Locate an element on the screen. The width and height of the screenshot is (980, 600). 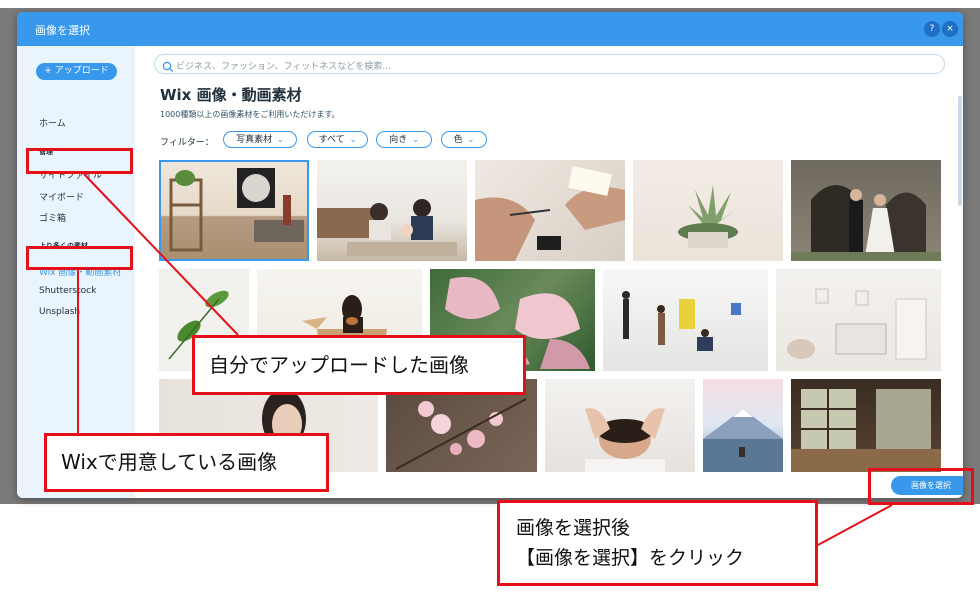
sidebar-item-shutterstock: Shutterstock is located at coordinates (67, 291).